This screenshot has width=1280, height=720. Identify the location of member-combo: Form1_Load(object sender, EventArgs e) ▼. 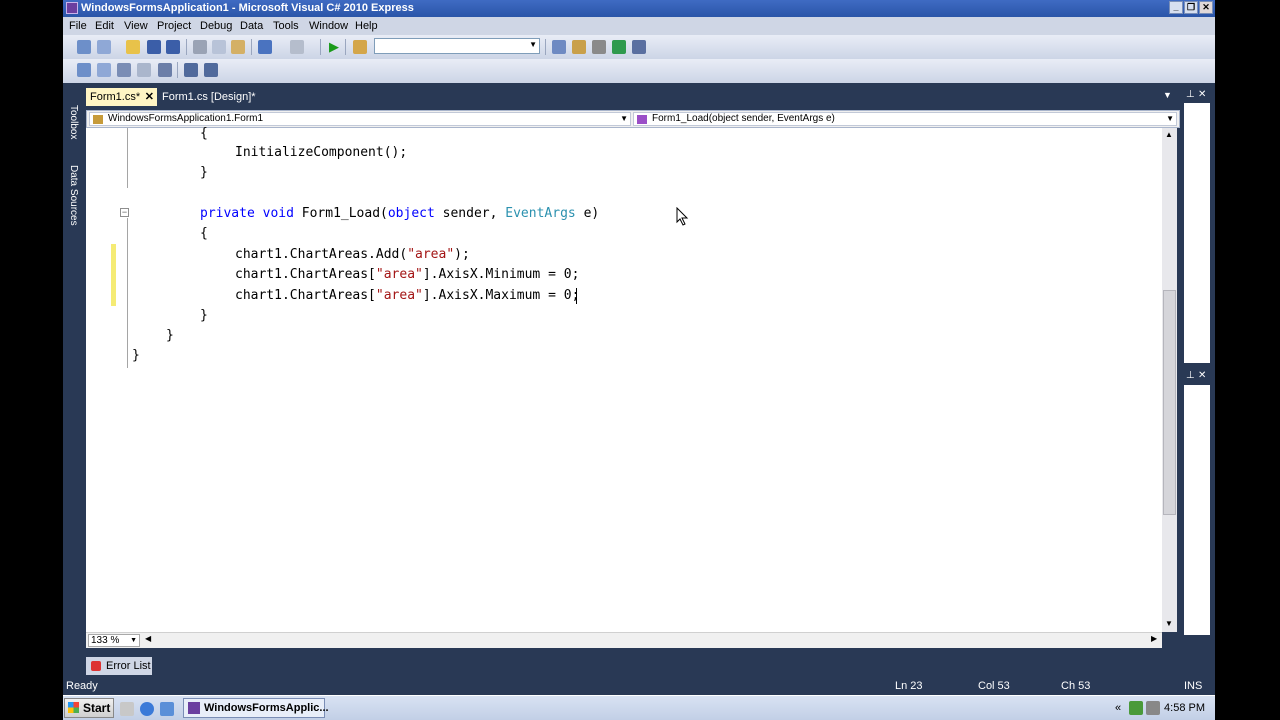
(905, 119).